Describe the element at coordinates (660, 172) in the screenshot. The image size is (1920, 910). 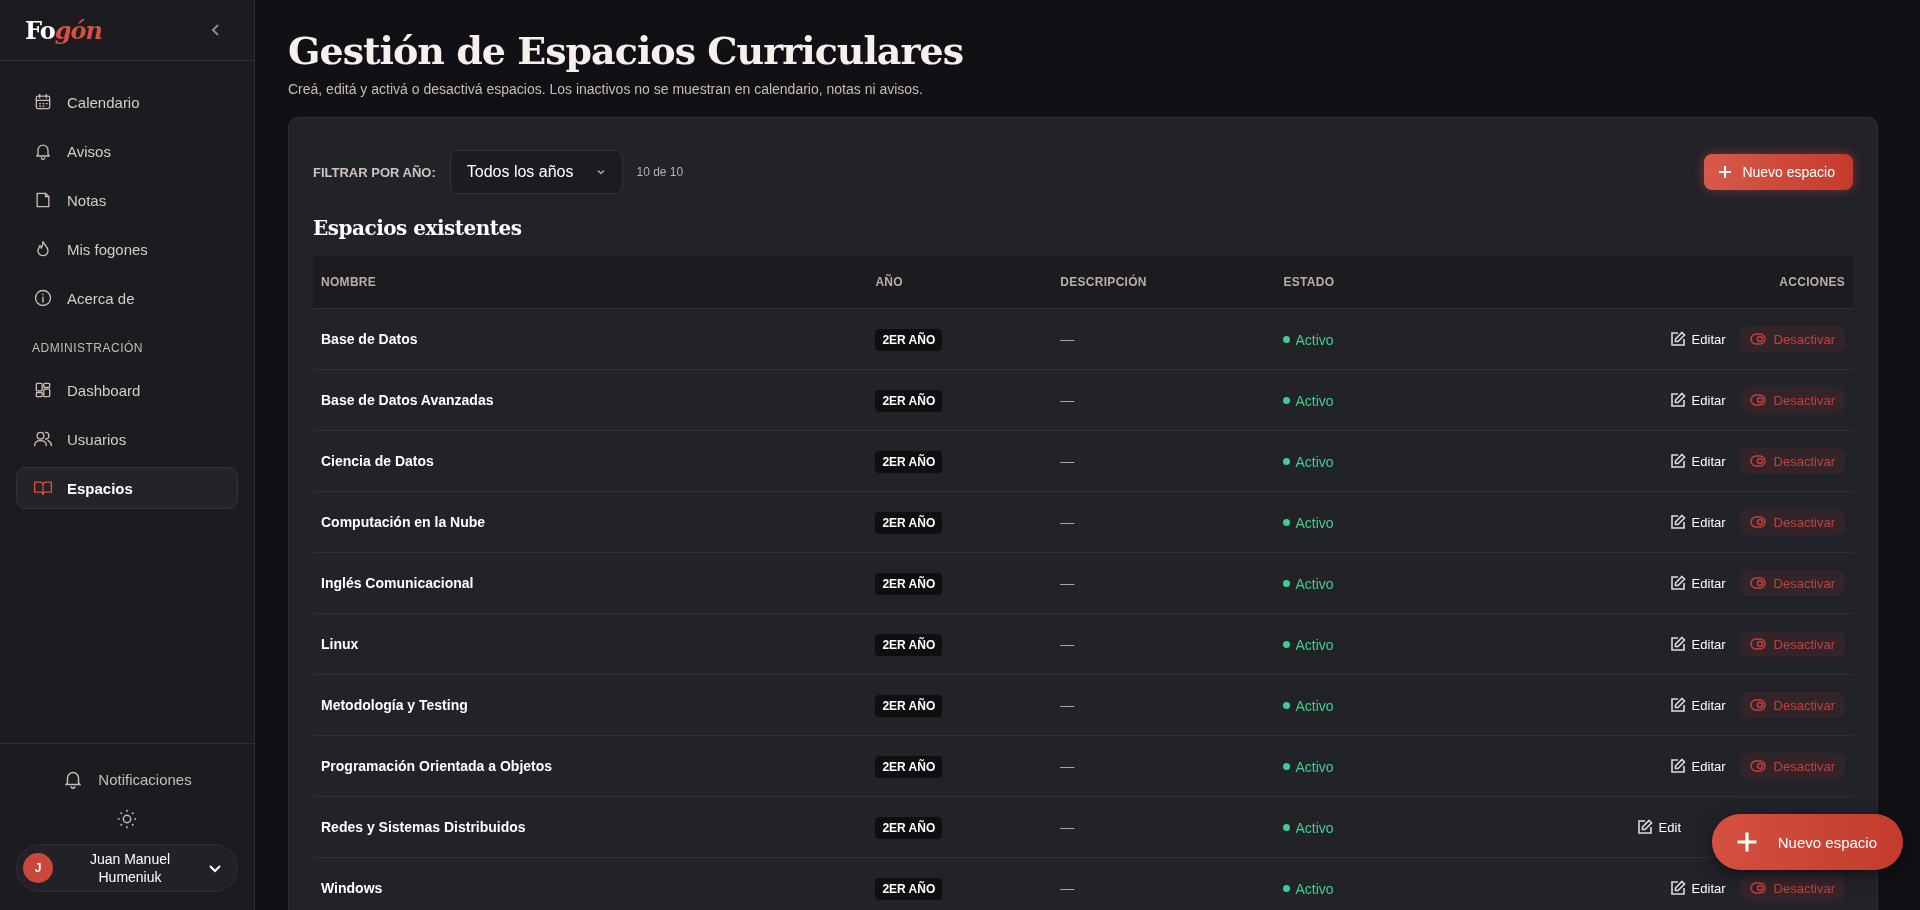
I see `result-count: 10 de 10` at that location.